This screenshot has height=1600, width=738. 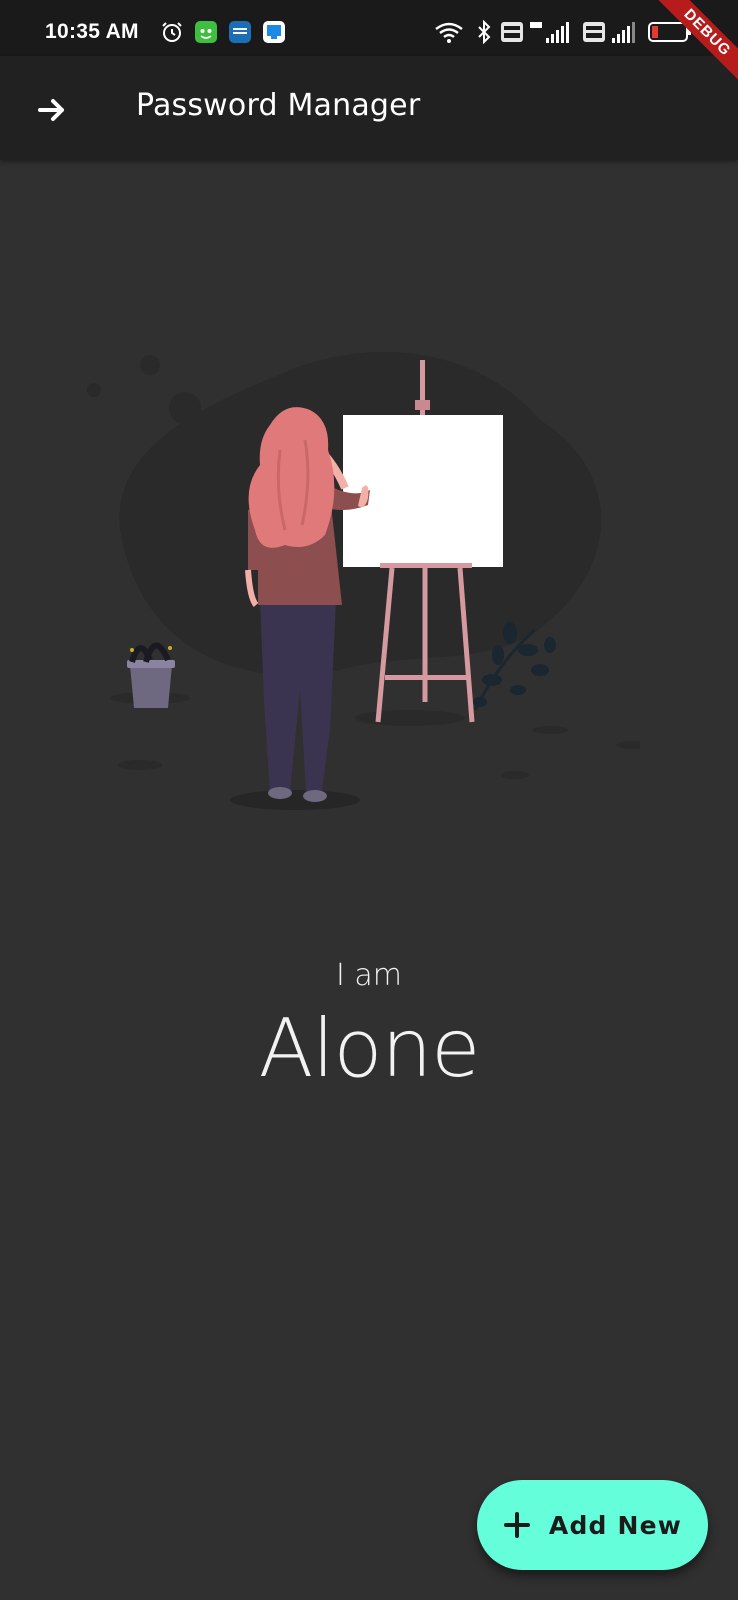 What do you see at coordinates (369, 1048) in the screenshot?
I see `empty-state-title: Alone` at bounding box center [369, 1048].